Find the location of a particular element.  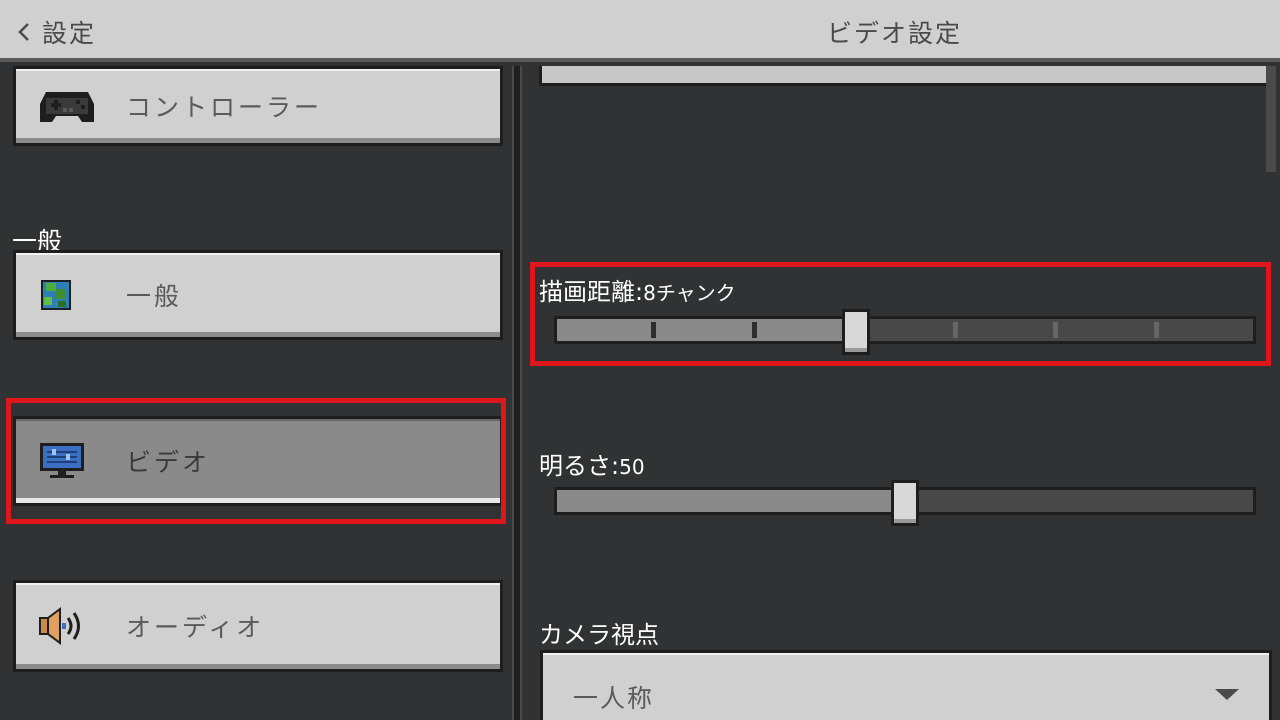

sidebar-item-audio: オーディオ is located at coordinates (258, 626).